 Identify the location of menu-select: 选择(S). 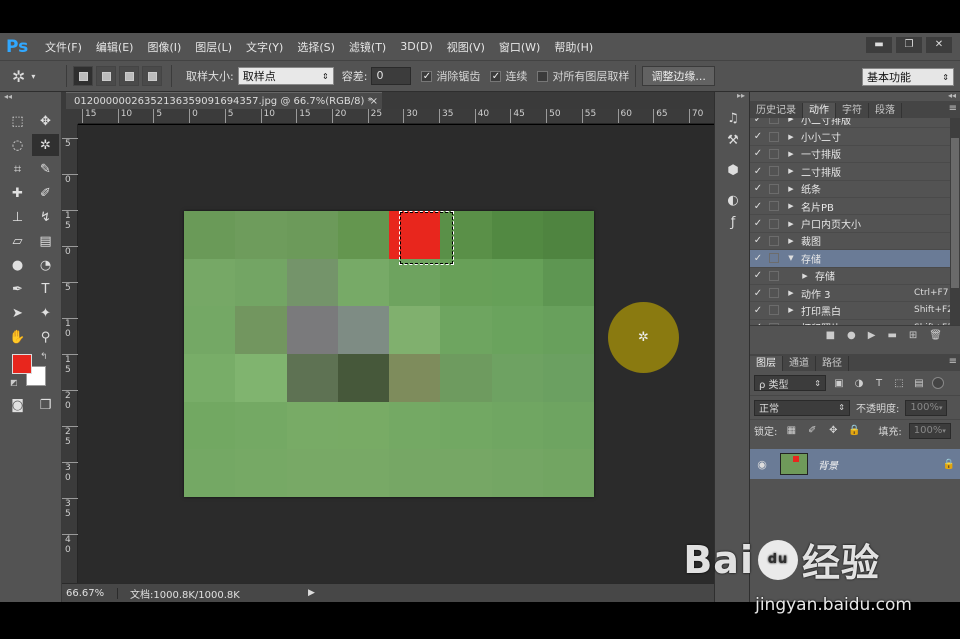
(316, 47).